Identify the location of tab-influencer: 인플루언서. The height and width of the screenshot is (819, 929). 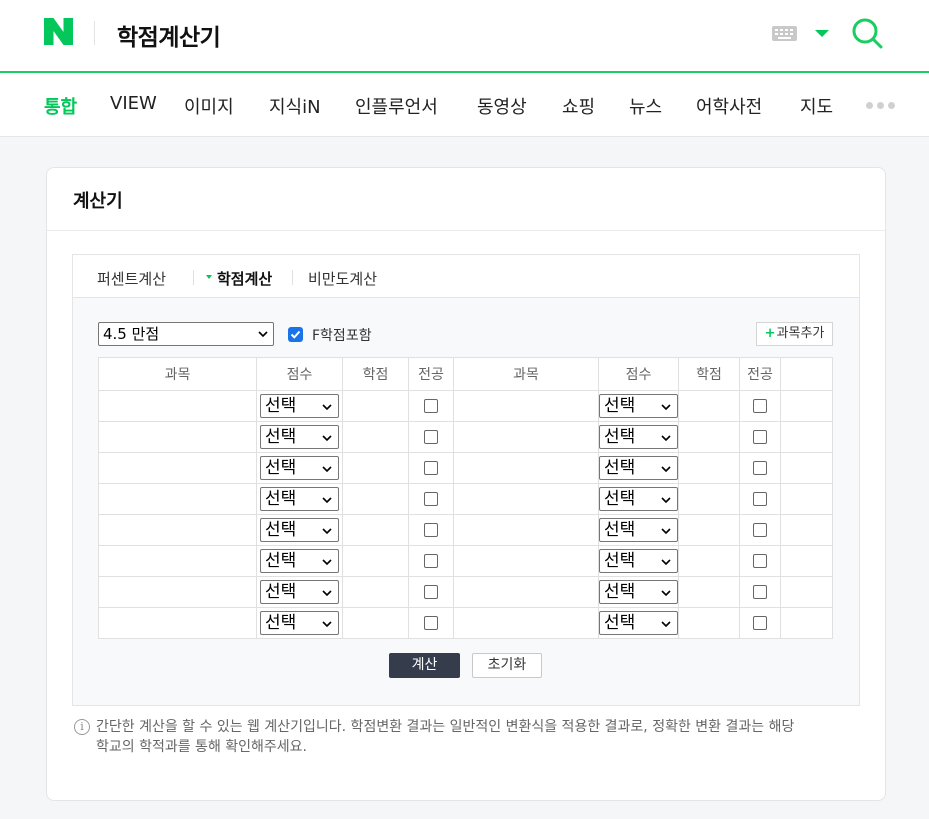
(396, 106).